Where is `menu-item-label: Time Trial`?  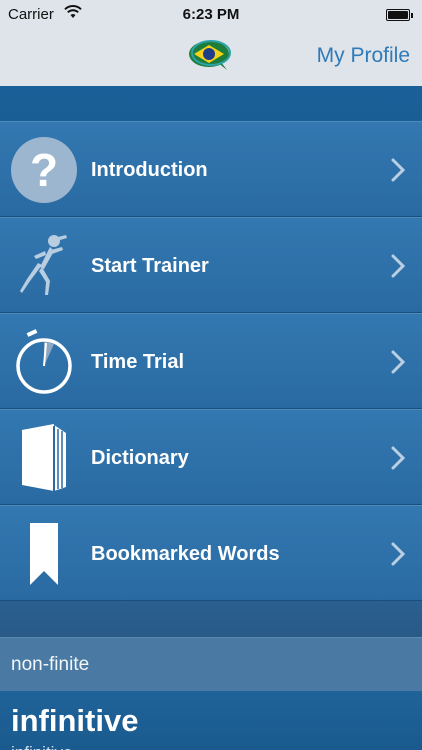 menu-item-label: Time Trial is located at coordinates (138, 362).